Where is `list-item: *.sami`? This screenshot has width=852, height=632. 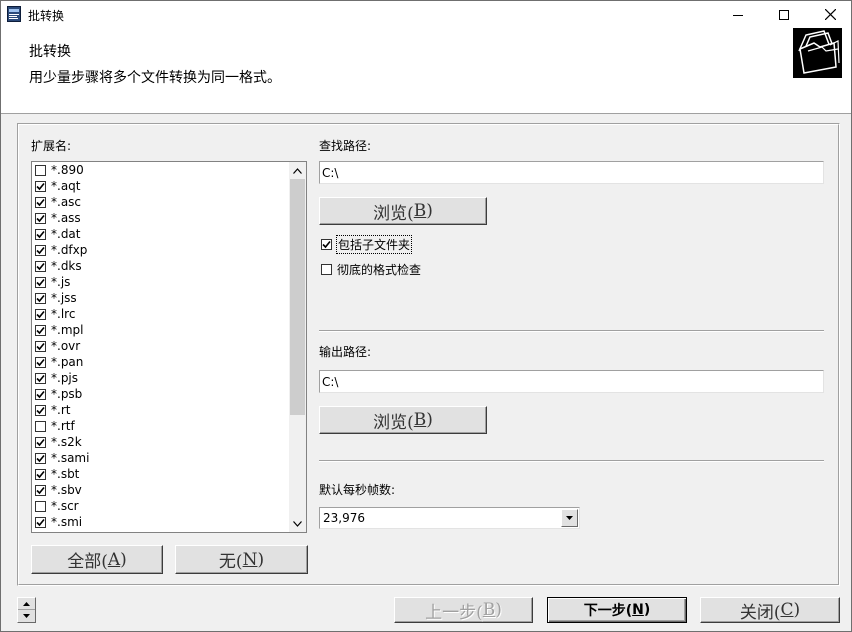
list-item: *.sami is located at coordinates (160, 458).